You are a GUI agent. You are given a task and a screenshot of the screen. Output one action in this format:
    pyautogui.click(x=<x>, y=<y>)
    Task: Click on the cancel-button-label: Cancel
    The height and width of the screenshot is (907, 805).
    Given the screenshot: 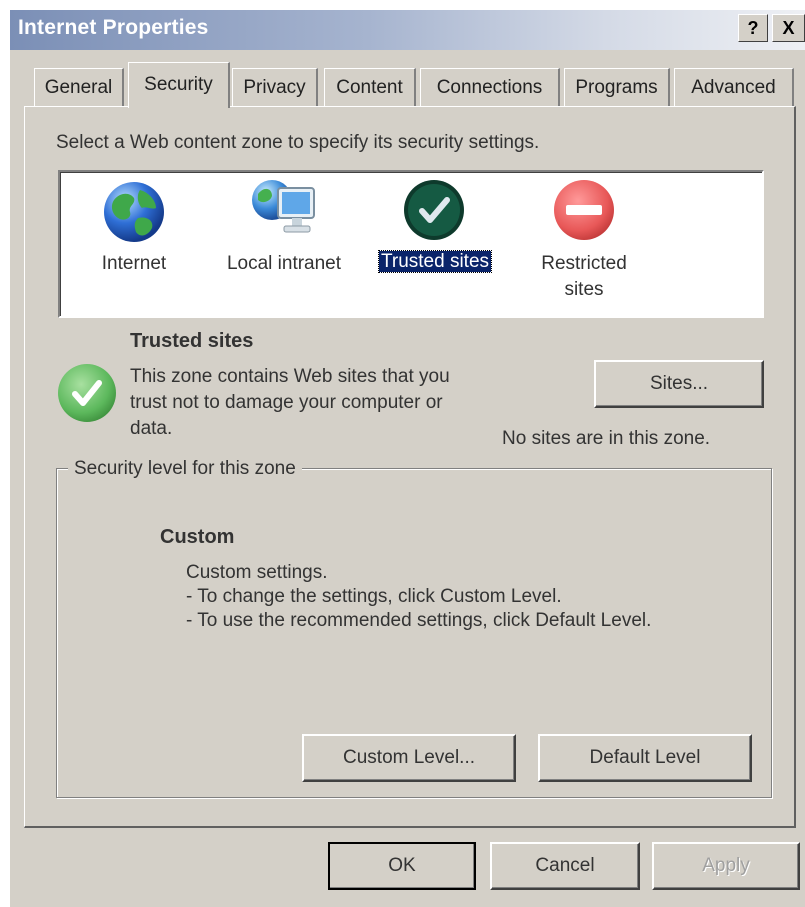 What is the action you would take?
    pyautogui.click(x=565, y=865)
    